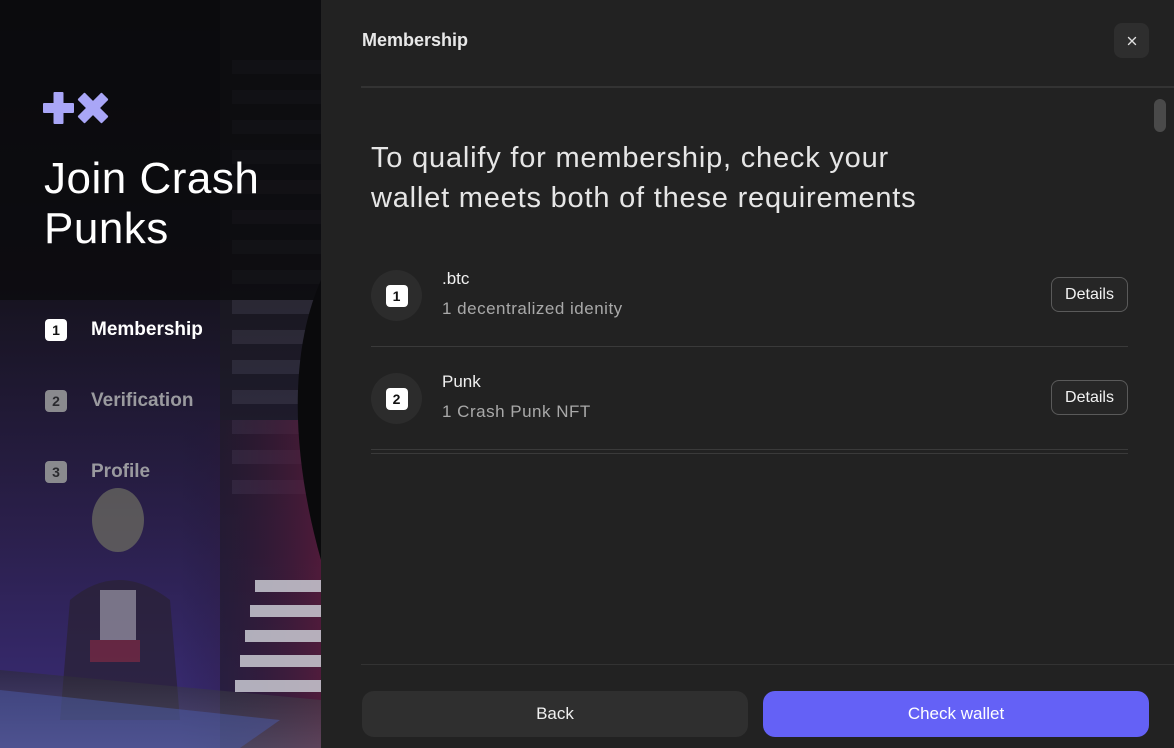 This screenshot has height=748, width=1174. I want to click on requirement-number: 1, so click(396, 295).